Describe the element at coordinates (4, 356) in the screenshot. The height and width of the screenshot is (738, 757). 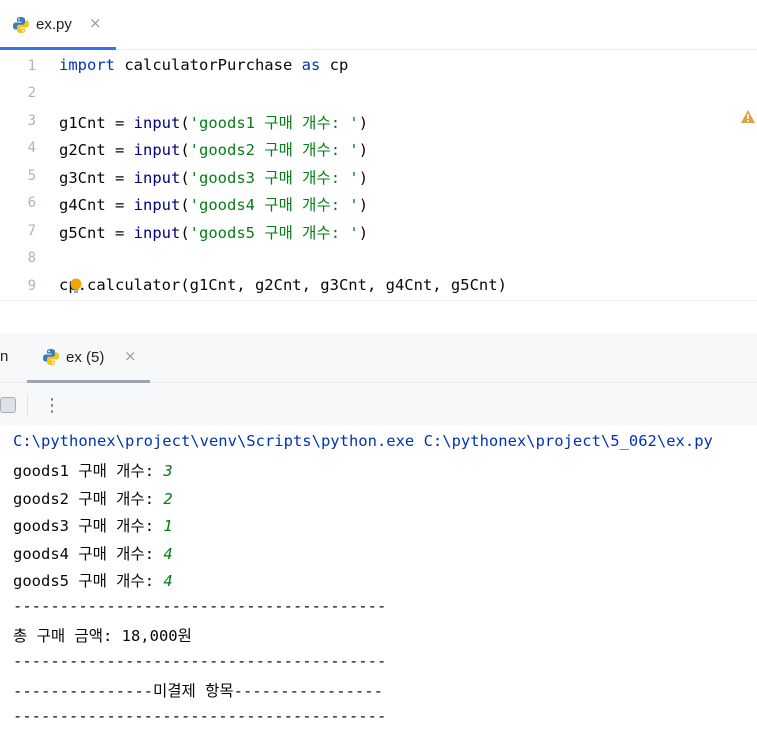
I see `run-tab-previous: n` at that location.